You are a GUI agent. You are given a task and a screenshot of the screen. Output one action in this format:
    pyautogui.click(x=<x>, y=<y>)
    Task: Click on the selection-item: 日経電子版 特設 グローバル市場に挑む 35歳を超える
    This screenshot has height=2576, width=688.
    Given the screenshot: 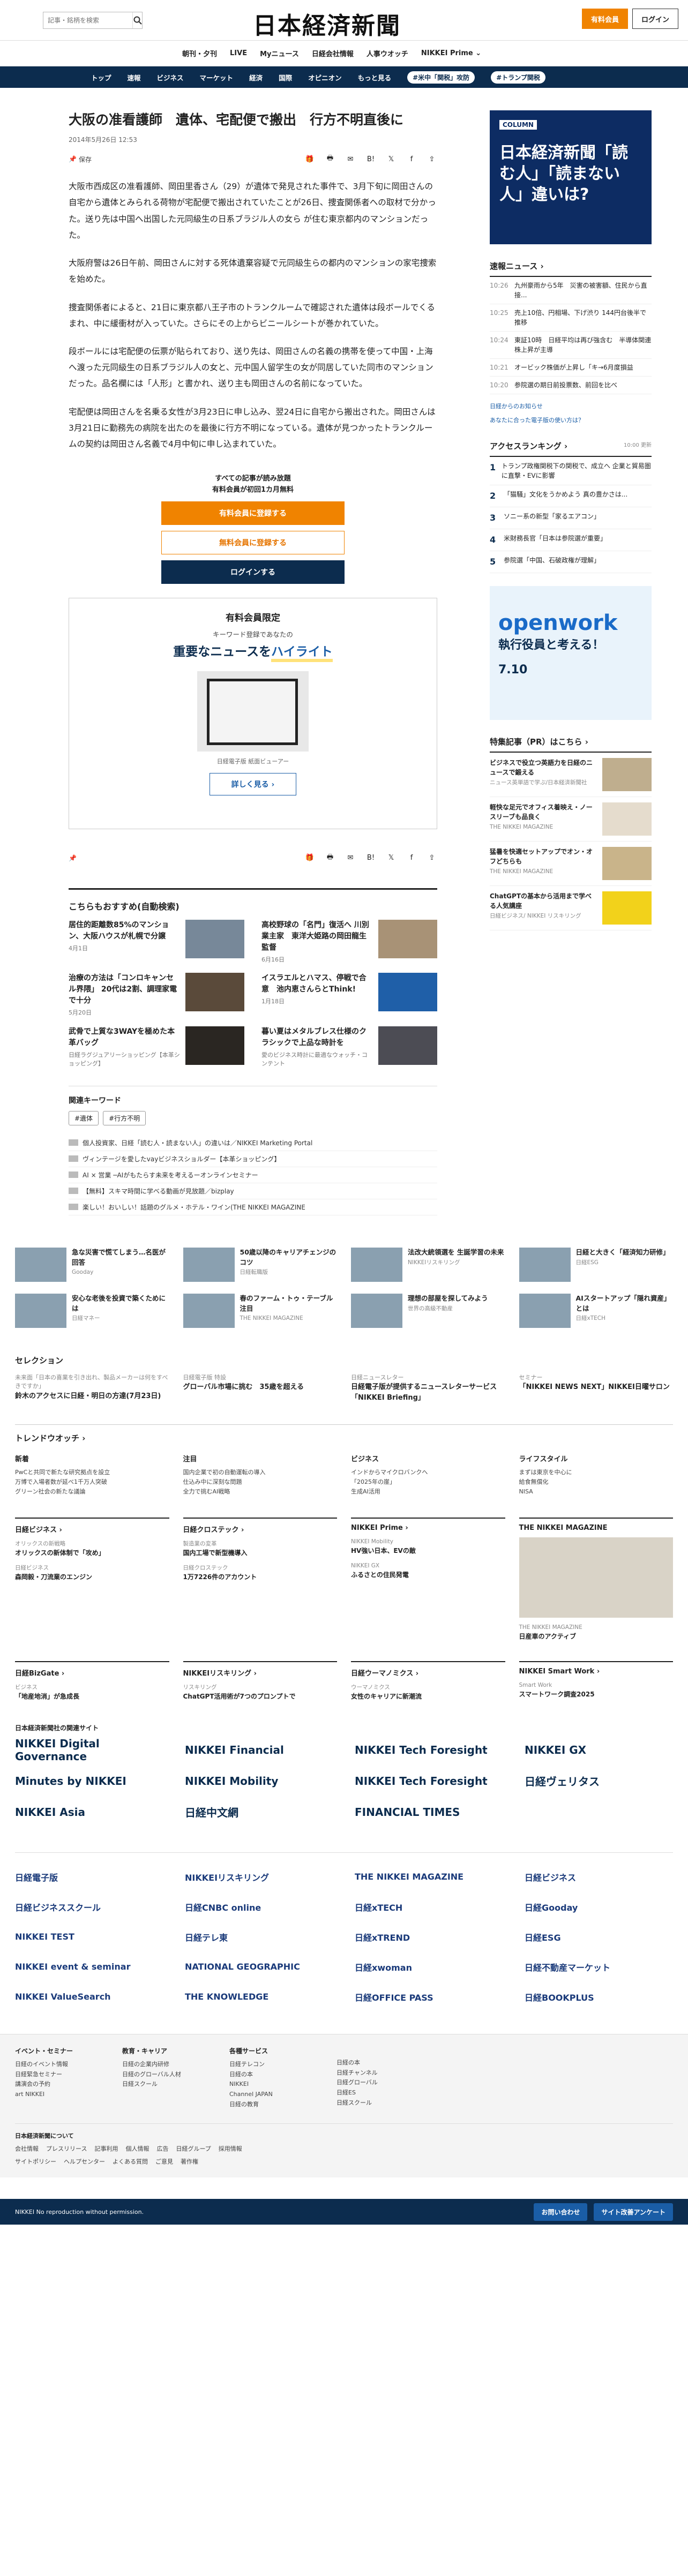 What is the action you would take?
    pyautogui.click(x=260, y=1388)
    